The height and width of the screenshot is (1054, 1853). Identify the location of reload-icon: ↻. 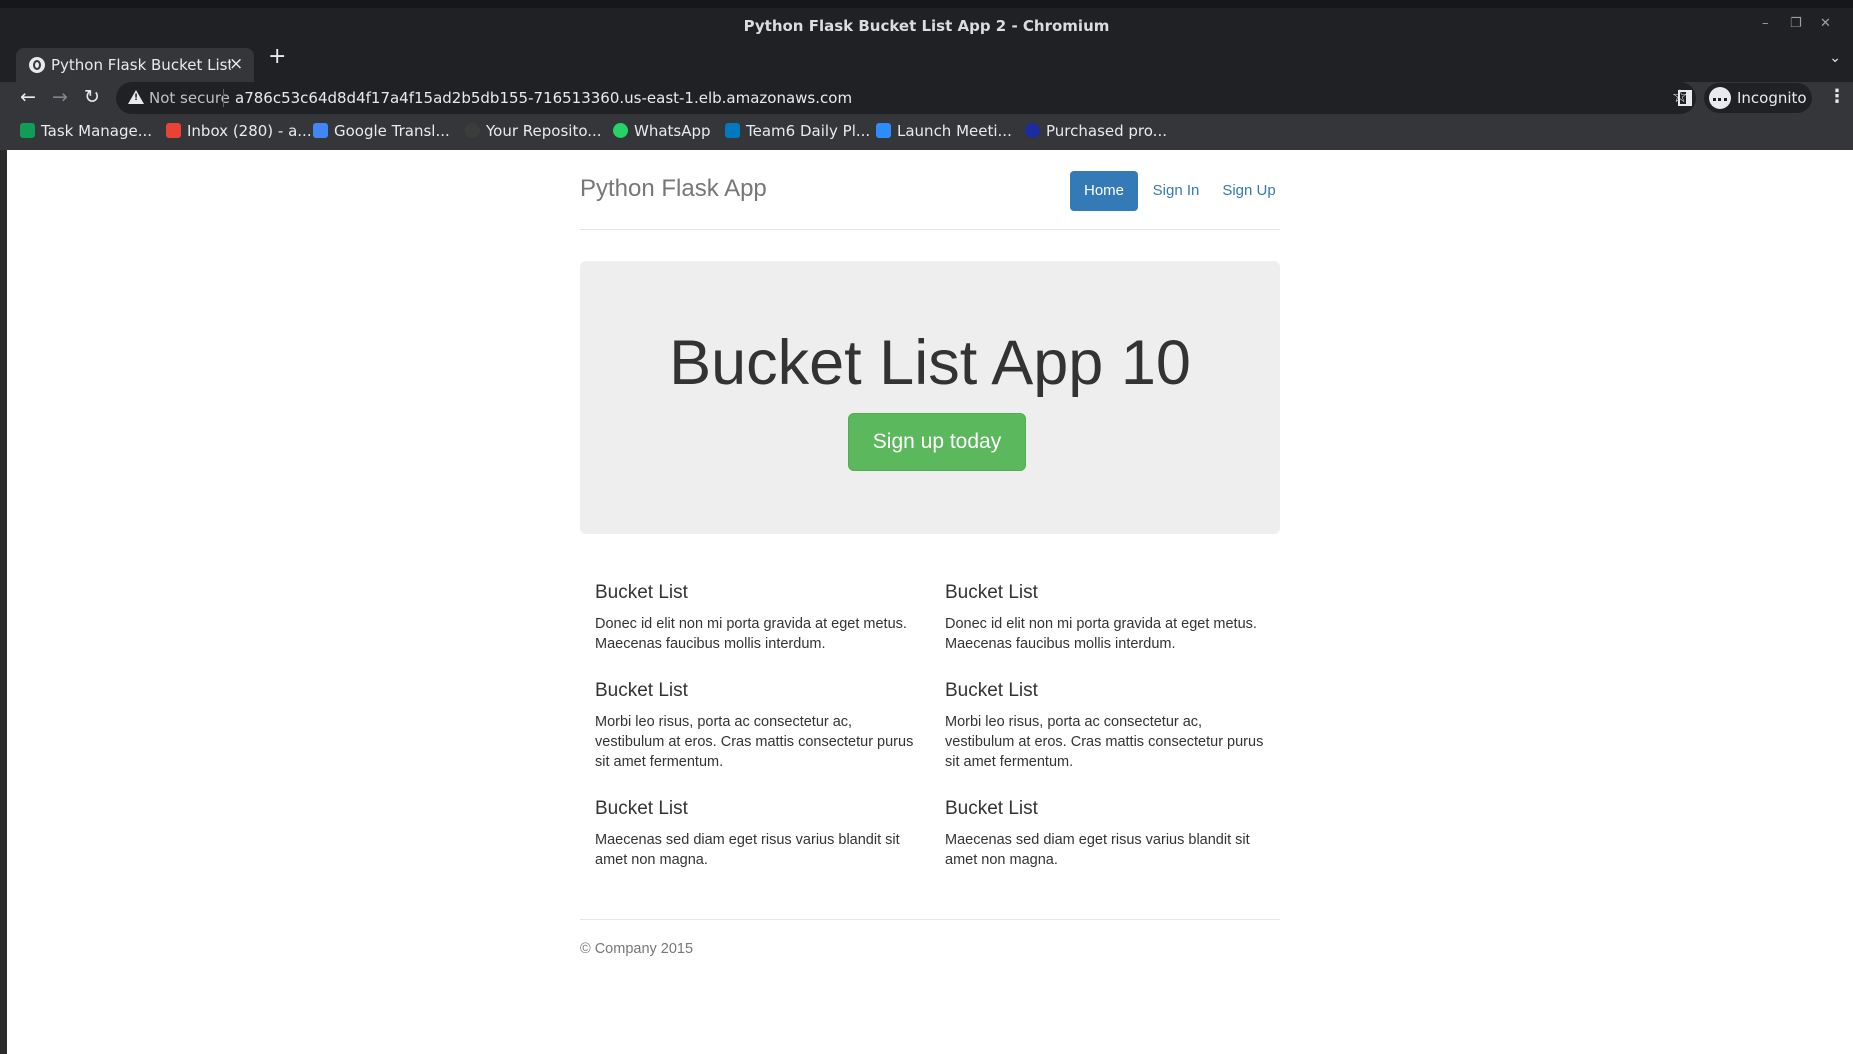
(92, 97).